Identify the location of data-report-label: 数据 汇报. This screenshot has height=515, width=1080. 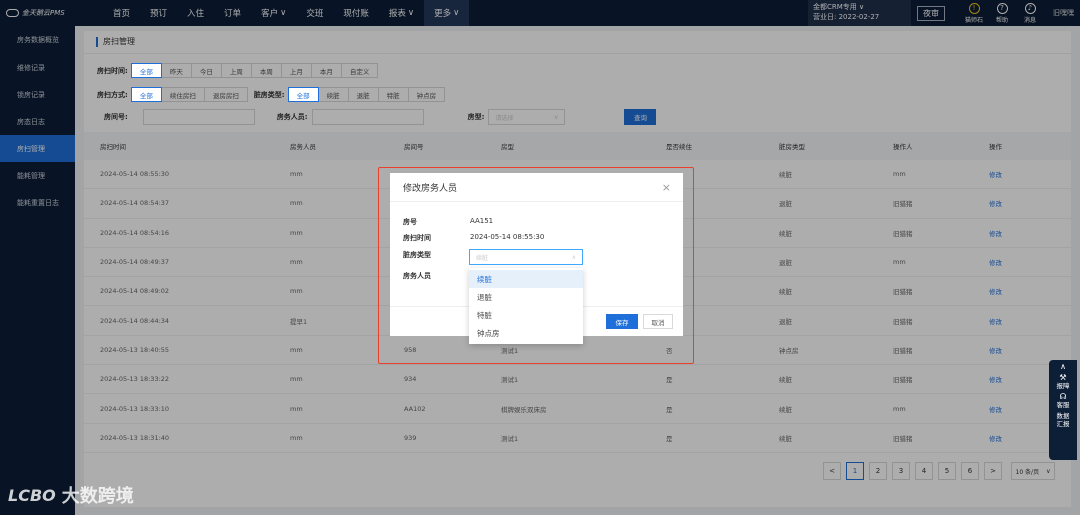
(1063, 420).